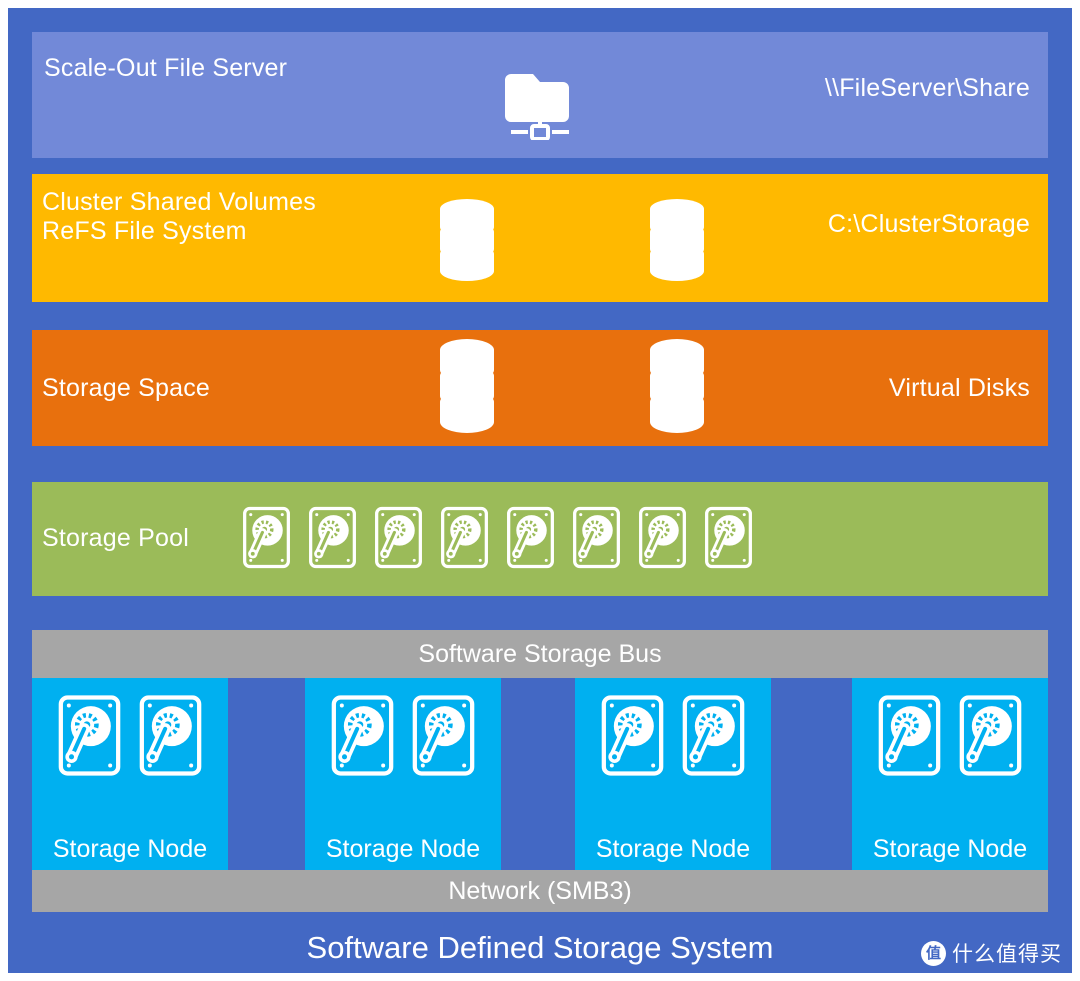 This screenshot has width=1080, height=981. Describe the element at coordinates (179, 216) in the screenshot. I see `cluster-shared-volumes-label: Cluster Shared Volumes ReFS File System` at that location.